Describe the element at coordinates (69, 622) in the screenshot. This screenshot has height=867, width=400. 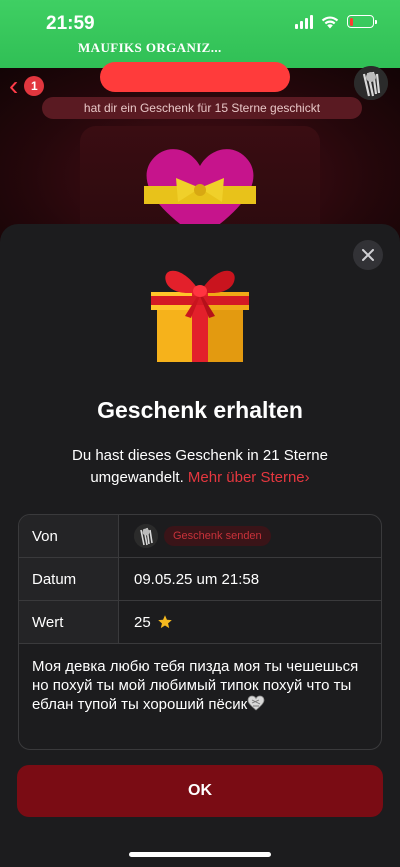
I see `value-label: Wert` at that location.